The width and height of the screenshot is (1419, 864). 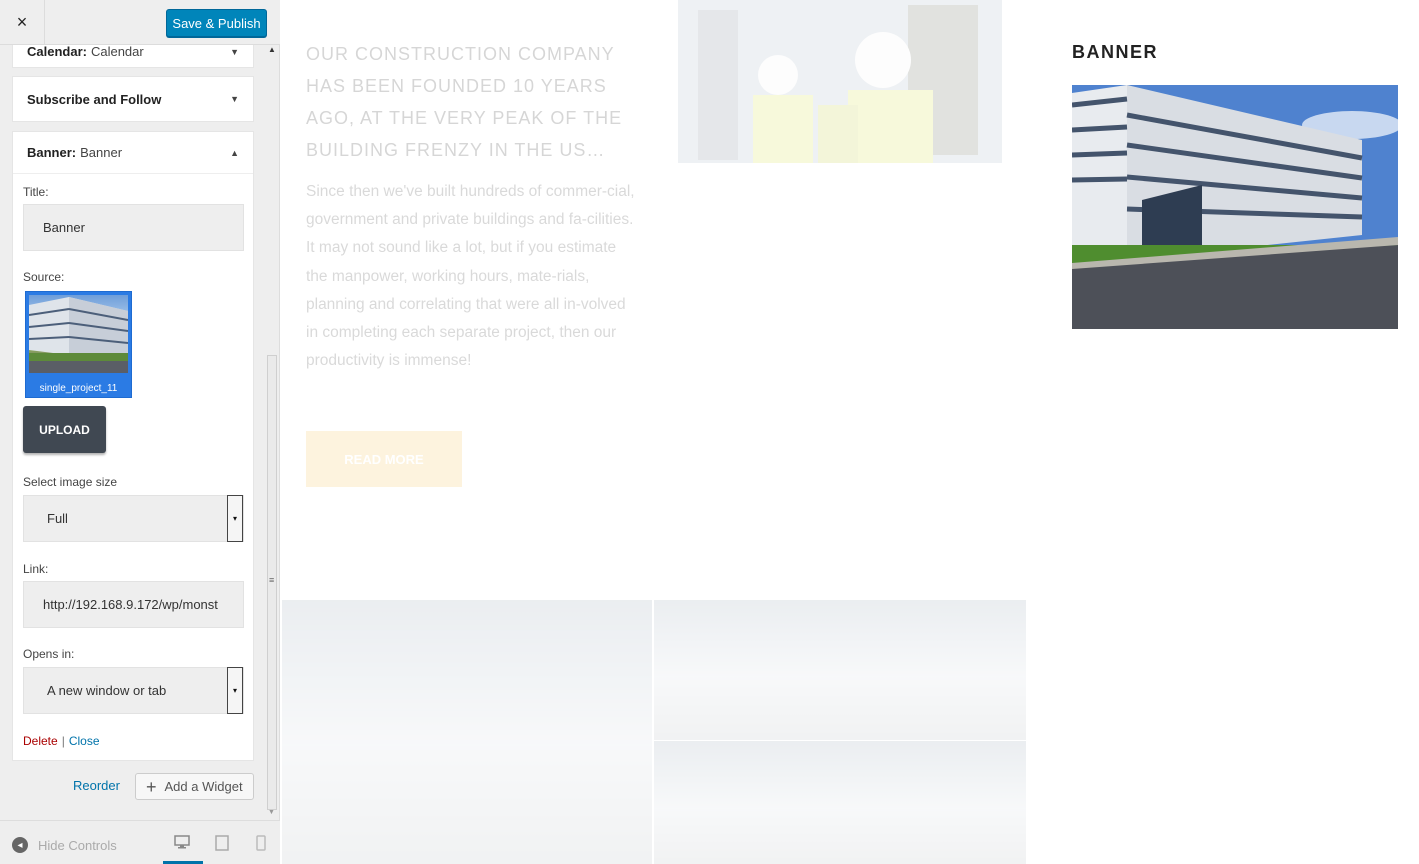 What do you see at coordinates (77, 845) in the screenshot?
I see `hide-controls-label: Hide Controls` at bounding box center [77, 845].